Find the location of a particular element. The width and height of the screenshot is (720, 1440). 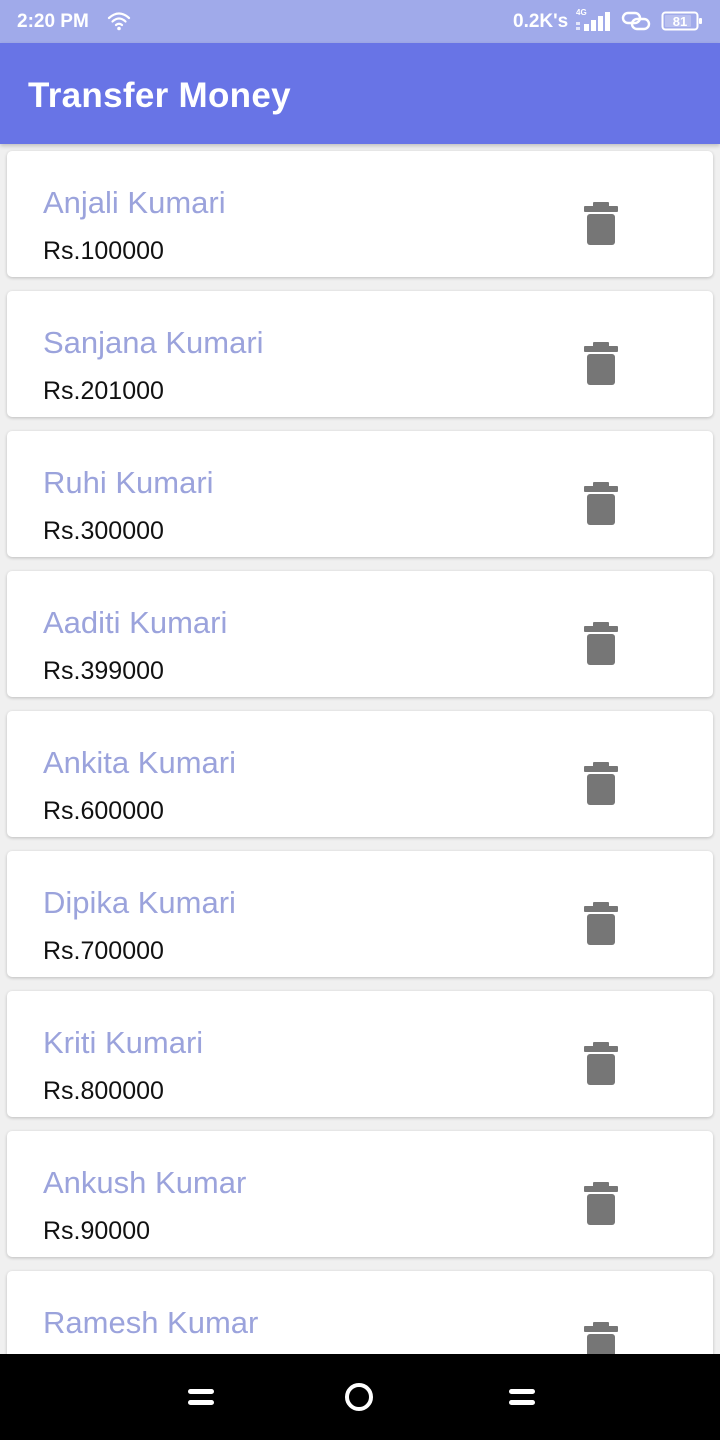

contact-name: Aaditi Kumari is located at coordinates (135, 622).